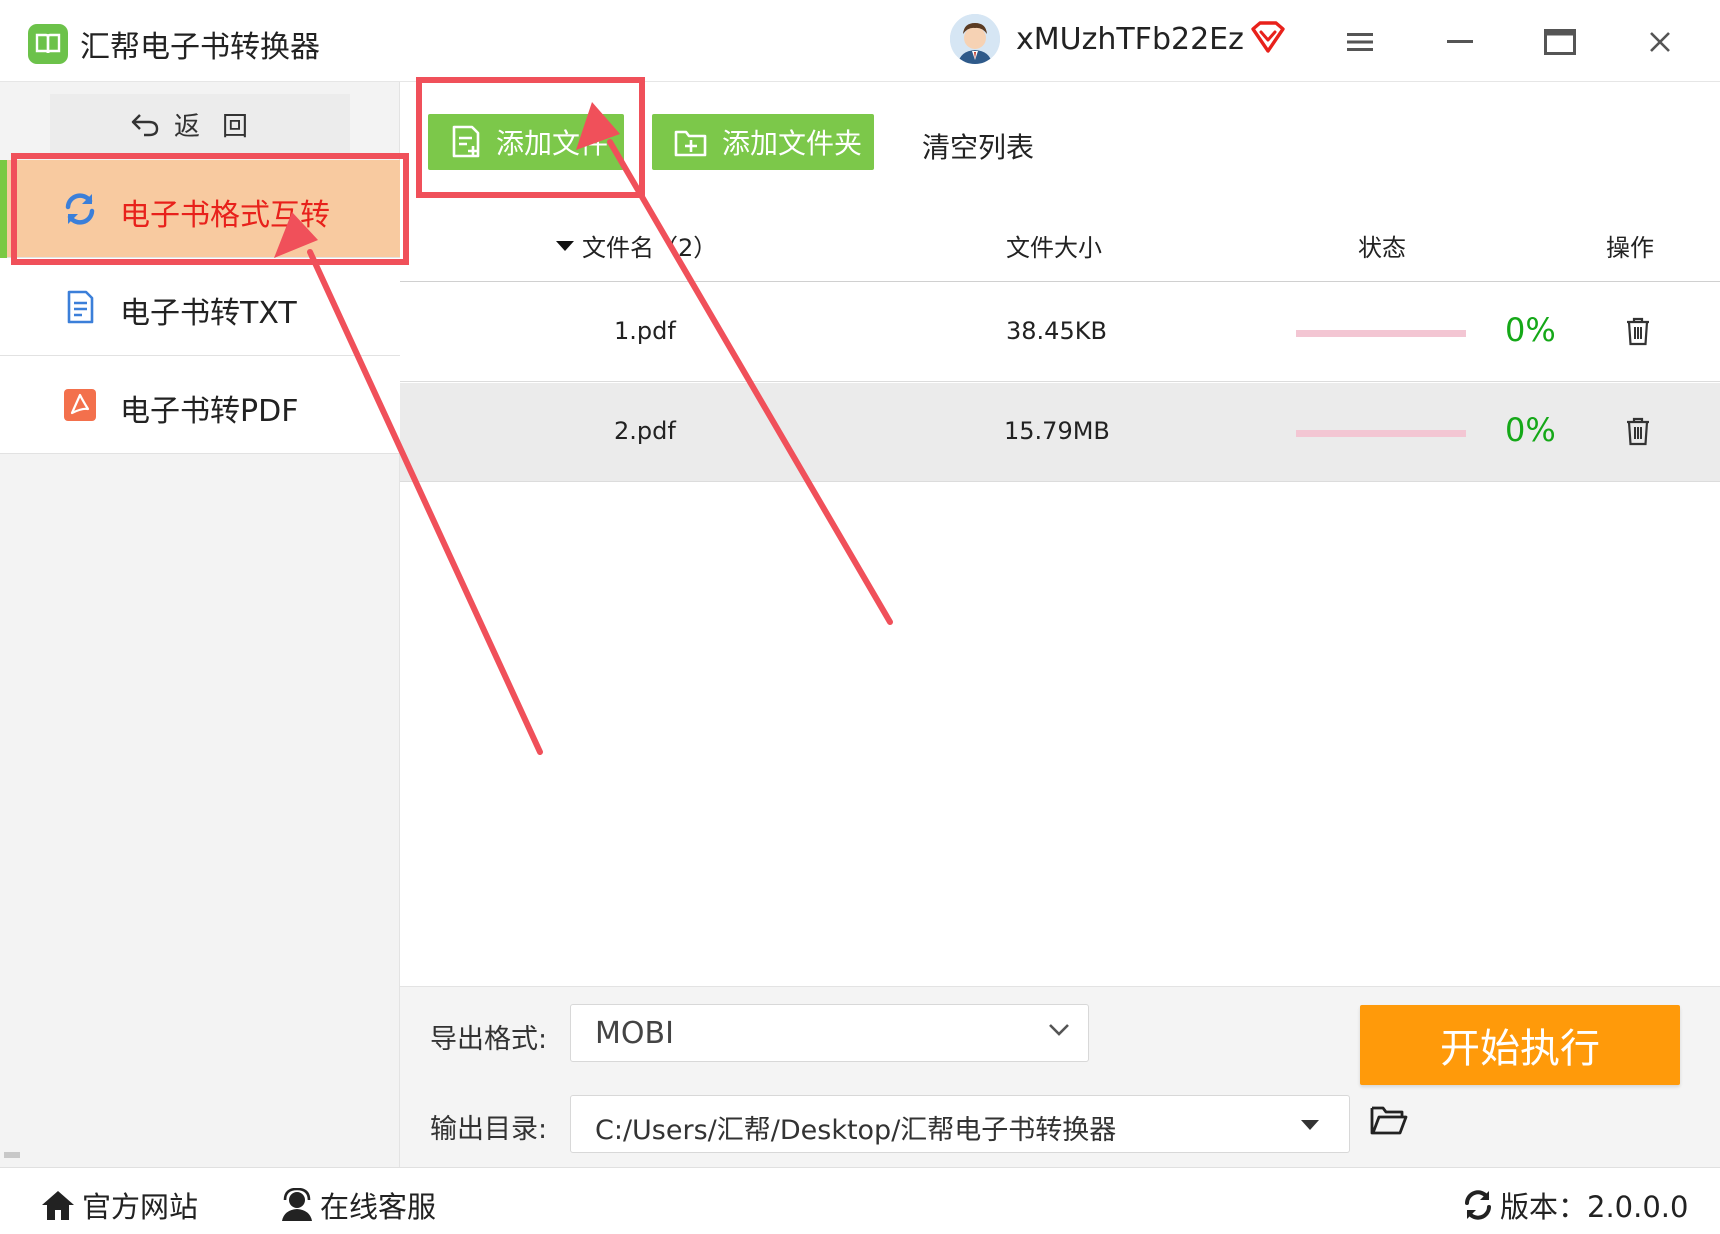 This screenshot has height=1234, width=1720. I want to click on add-folder-label: 添加文件夹, so click(792, 143).